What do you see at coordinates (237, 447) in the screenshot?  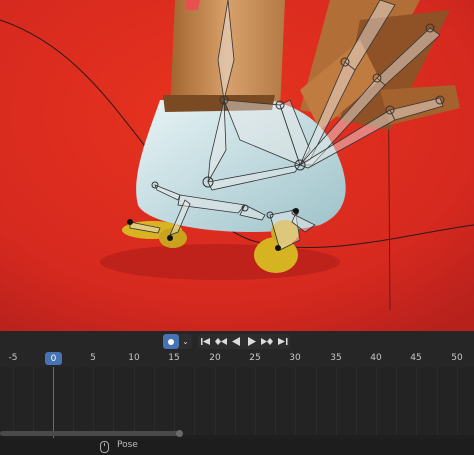 I see `status-bar: Pose` at bounding box center [237, 447].